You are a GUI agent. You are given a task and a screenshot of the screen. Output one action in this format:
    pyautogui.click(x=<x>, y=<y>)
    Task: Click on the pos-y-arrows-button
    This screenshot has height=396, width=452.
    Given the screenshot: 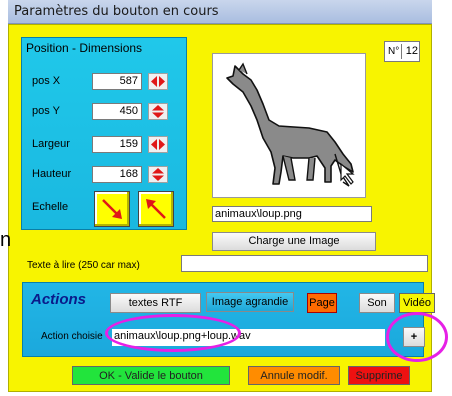 What is the action you would take?
    pyautogui.click(x=158, y=111)
    